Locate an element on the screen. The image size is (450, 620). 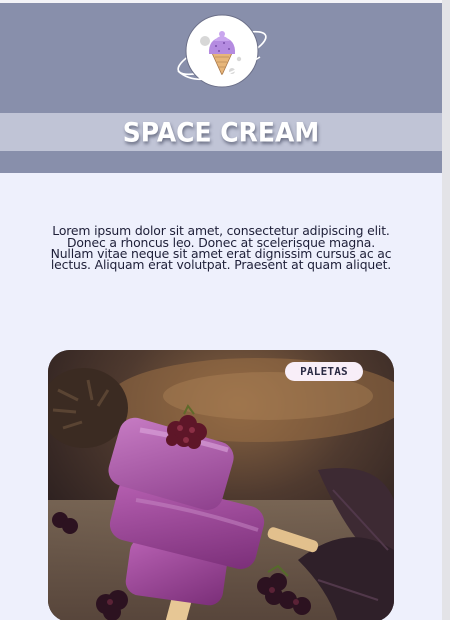
brand-title: SPACE CREAM is located at coordinates (221, 132).